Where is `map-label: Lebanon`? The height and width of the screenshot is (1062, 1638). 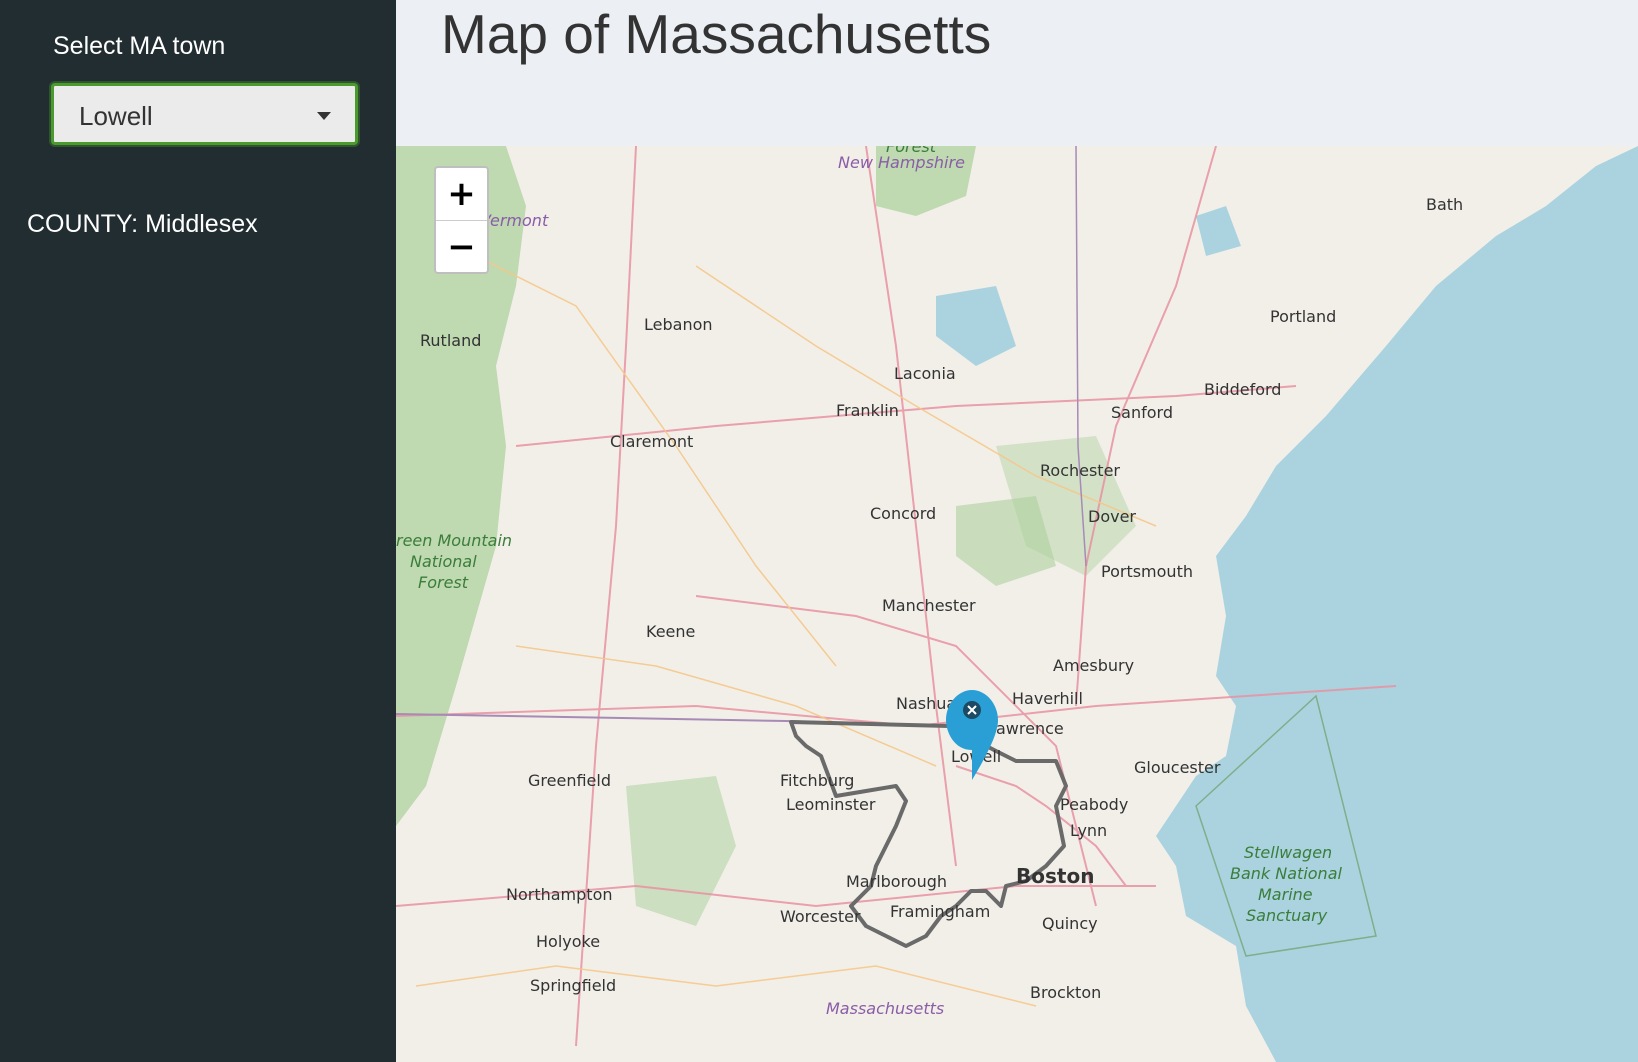 map-label: Lebanon is located at coordinates (678, 324).